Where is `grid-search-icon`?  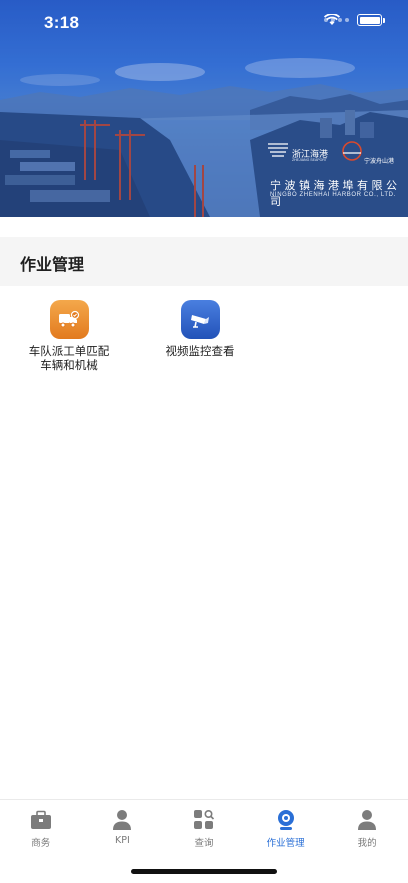
grid-search-icon is located at coordinates (204, 820).